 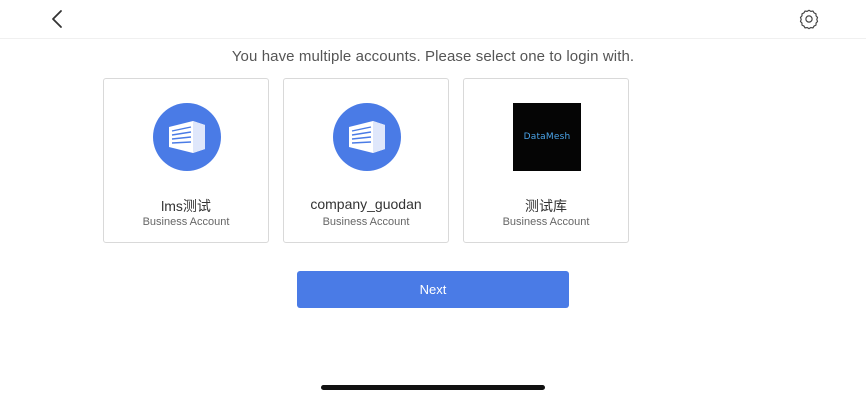 I want to click on account-card: DataMesh 测试库 Business Account, so click(x=546, y=160).